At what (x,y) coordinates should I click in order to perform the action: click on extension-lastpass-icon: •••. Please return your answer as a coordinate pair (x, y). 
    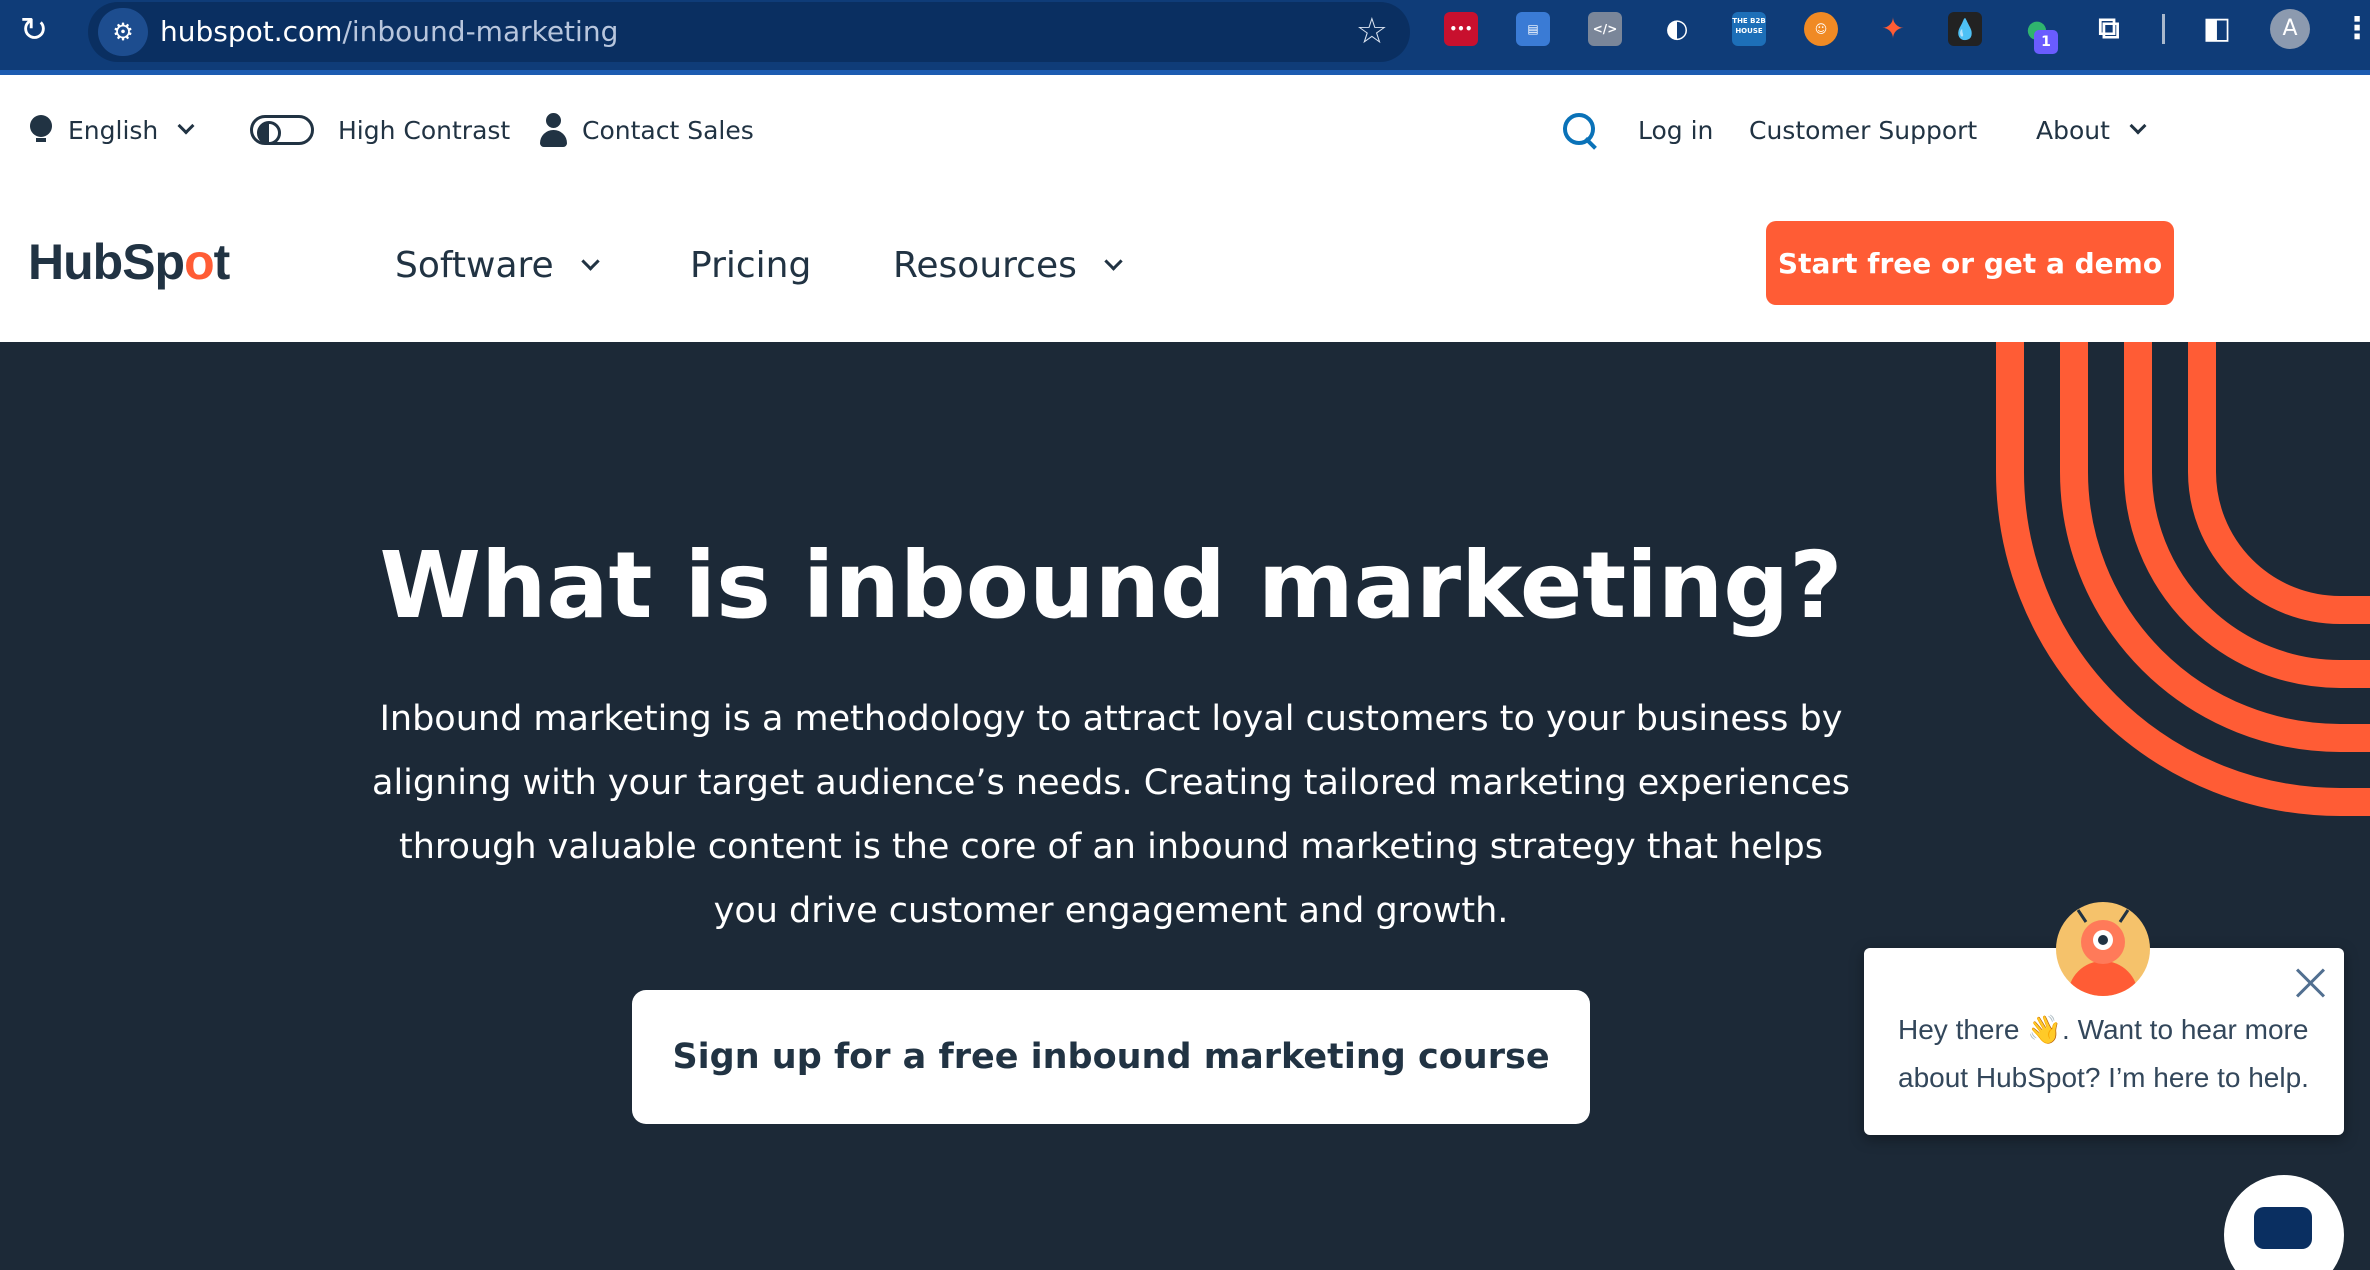
    Looking at the image, I should click on (1461, 29).